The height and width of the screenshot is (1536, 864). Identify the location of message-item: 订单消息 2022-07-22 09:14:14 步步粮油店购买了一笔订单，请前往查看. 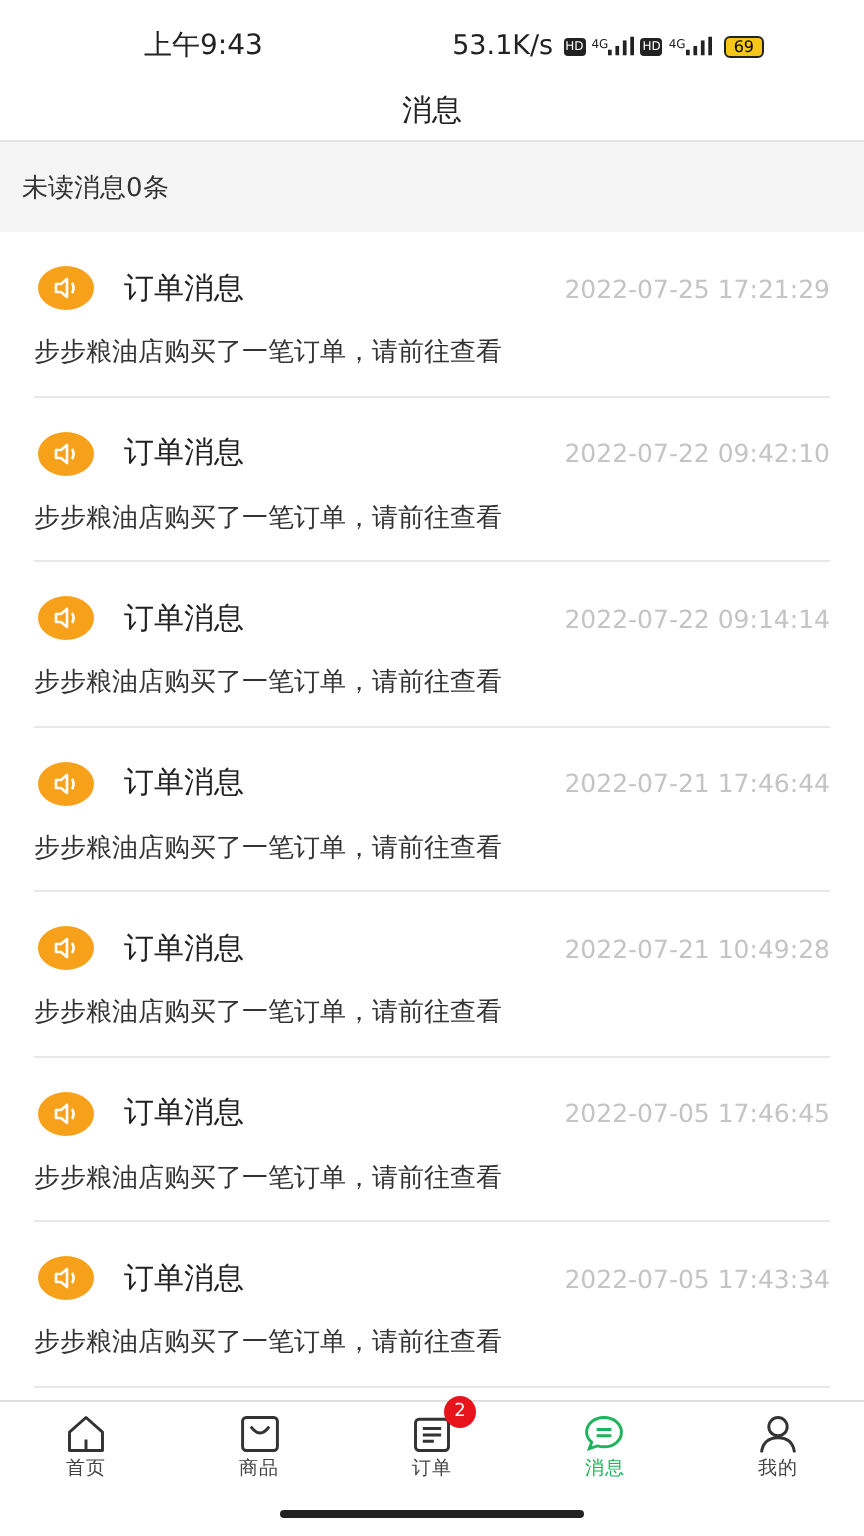
(432, 644).